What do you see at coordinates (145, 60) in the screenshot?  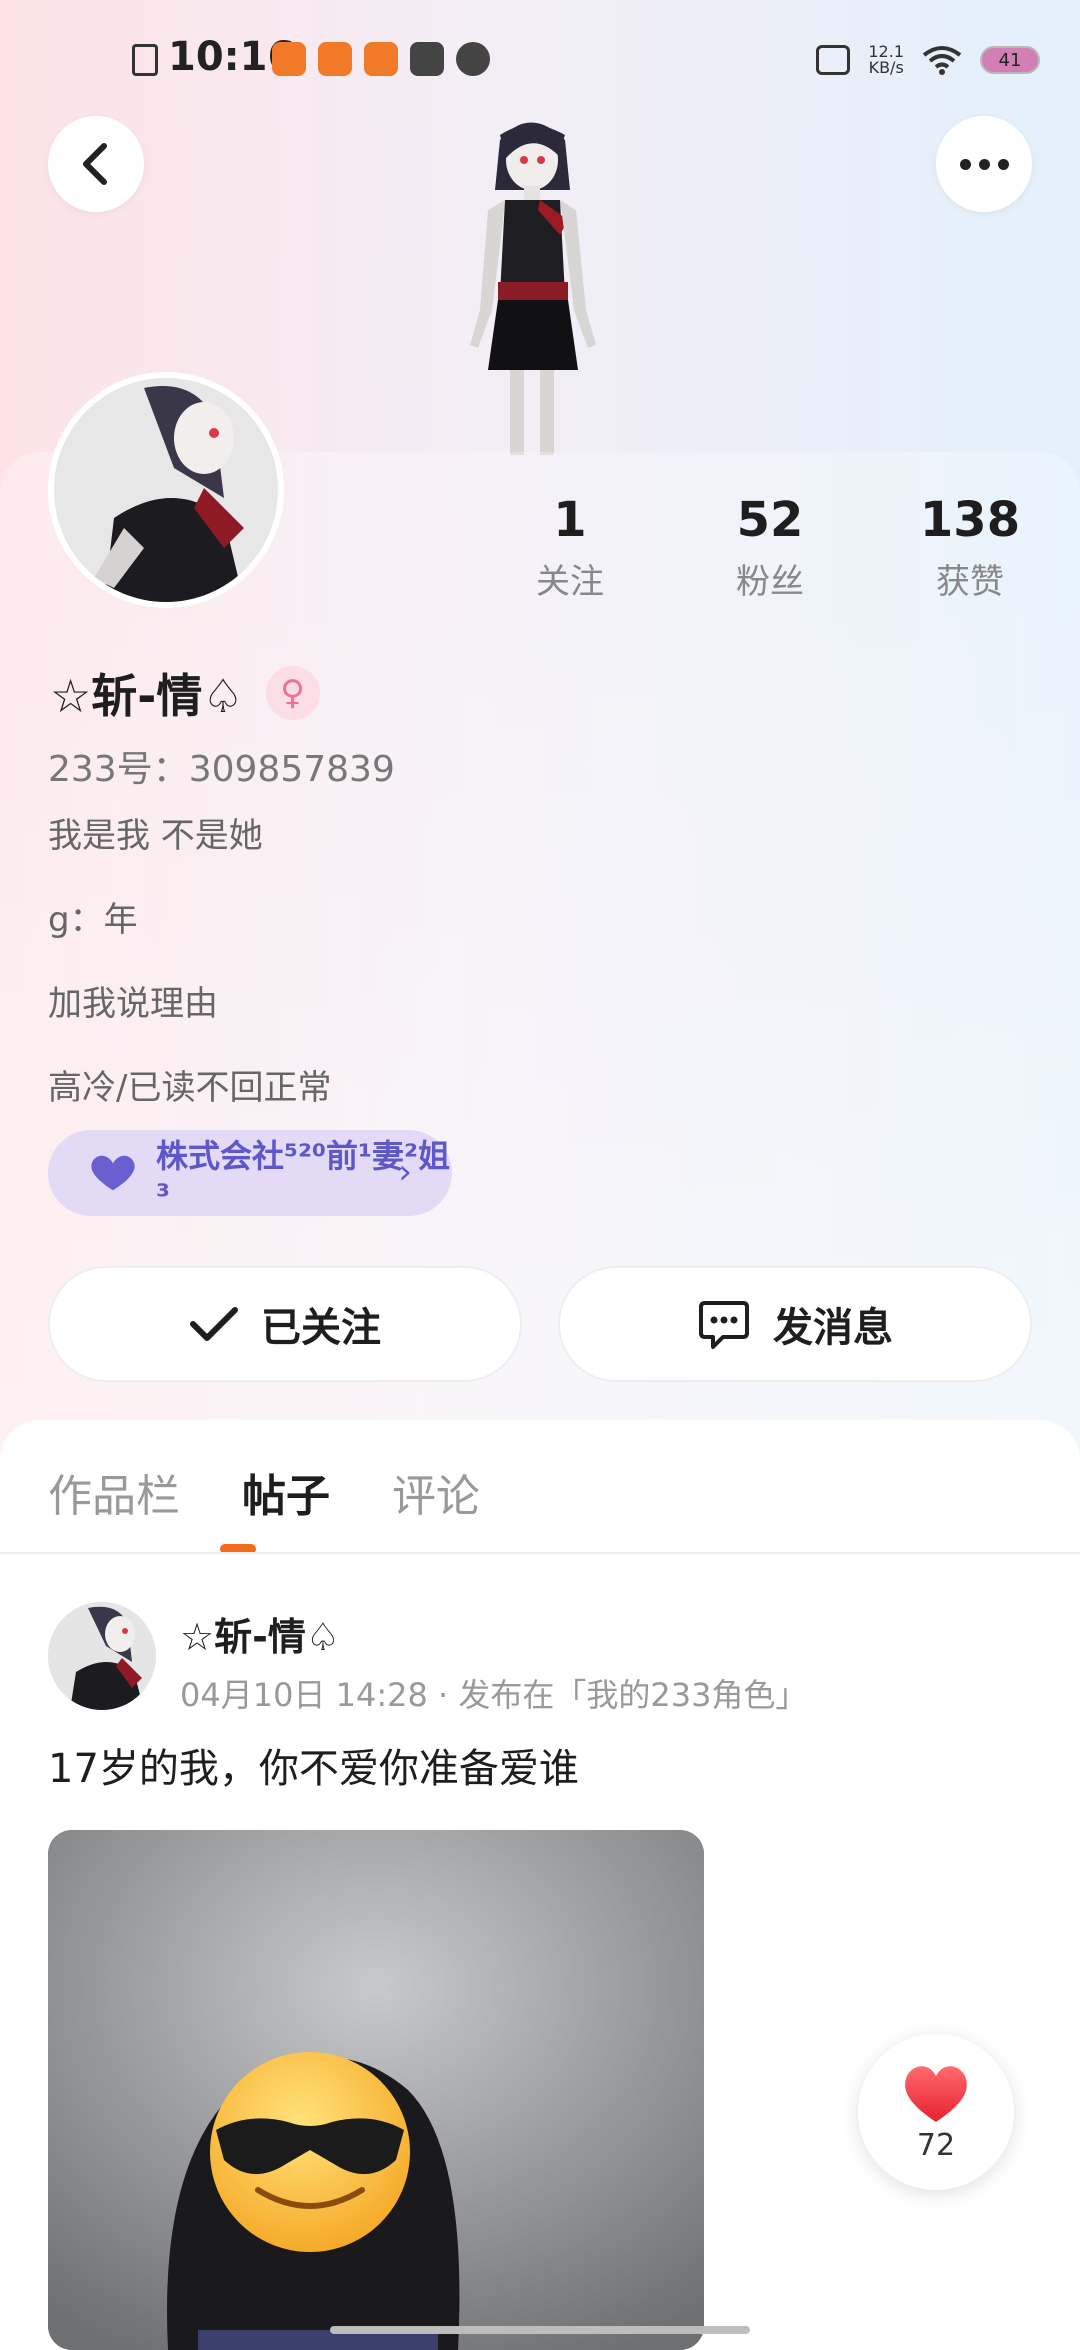 I see `no-sim-icon` at bounding box center [145, 60].